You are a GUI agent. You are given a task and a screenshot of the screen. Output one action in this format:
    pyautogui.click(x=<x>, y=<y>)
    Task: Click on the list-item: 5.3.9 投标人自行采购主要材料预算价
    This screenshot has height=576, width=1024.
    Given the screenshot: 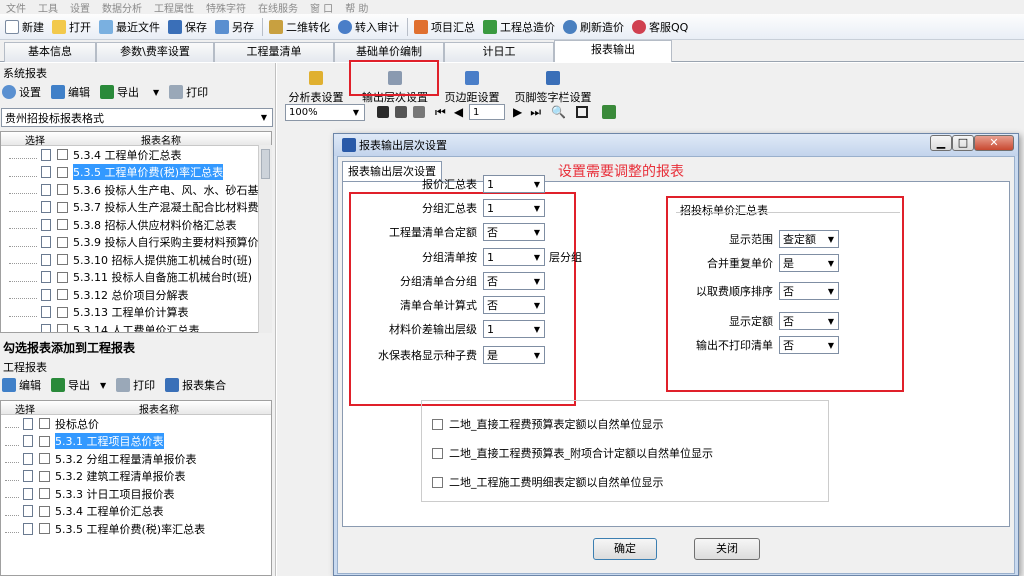 What is the action you would take?
    pyautogui.click(x=138, y=243)
    